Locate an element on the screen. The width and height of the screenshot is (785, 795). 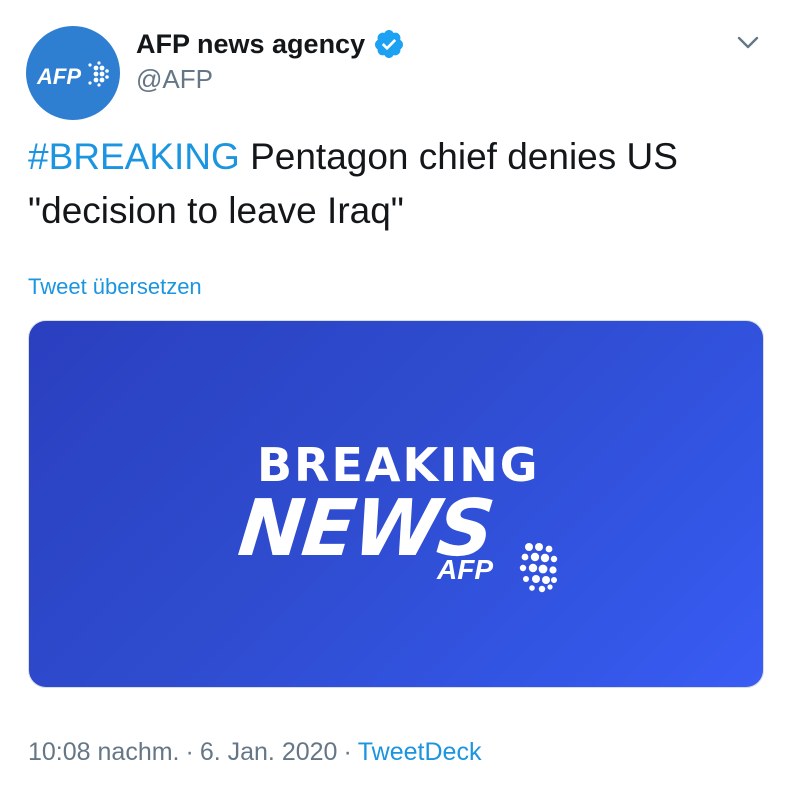
media-logo-text: AFP is located at coordinates (464, 569).